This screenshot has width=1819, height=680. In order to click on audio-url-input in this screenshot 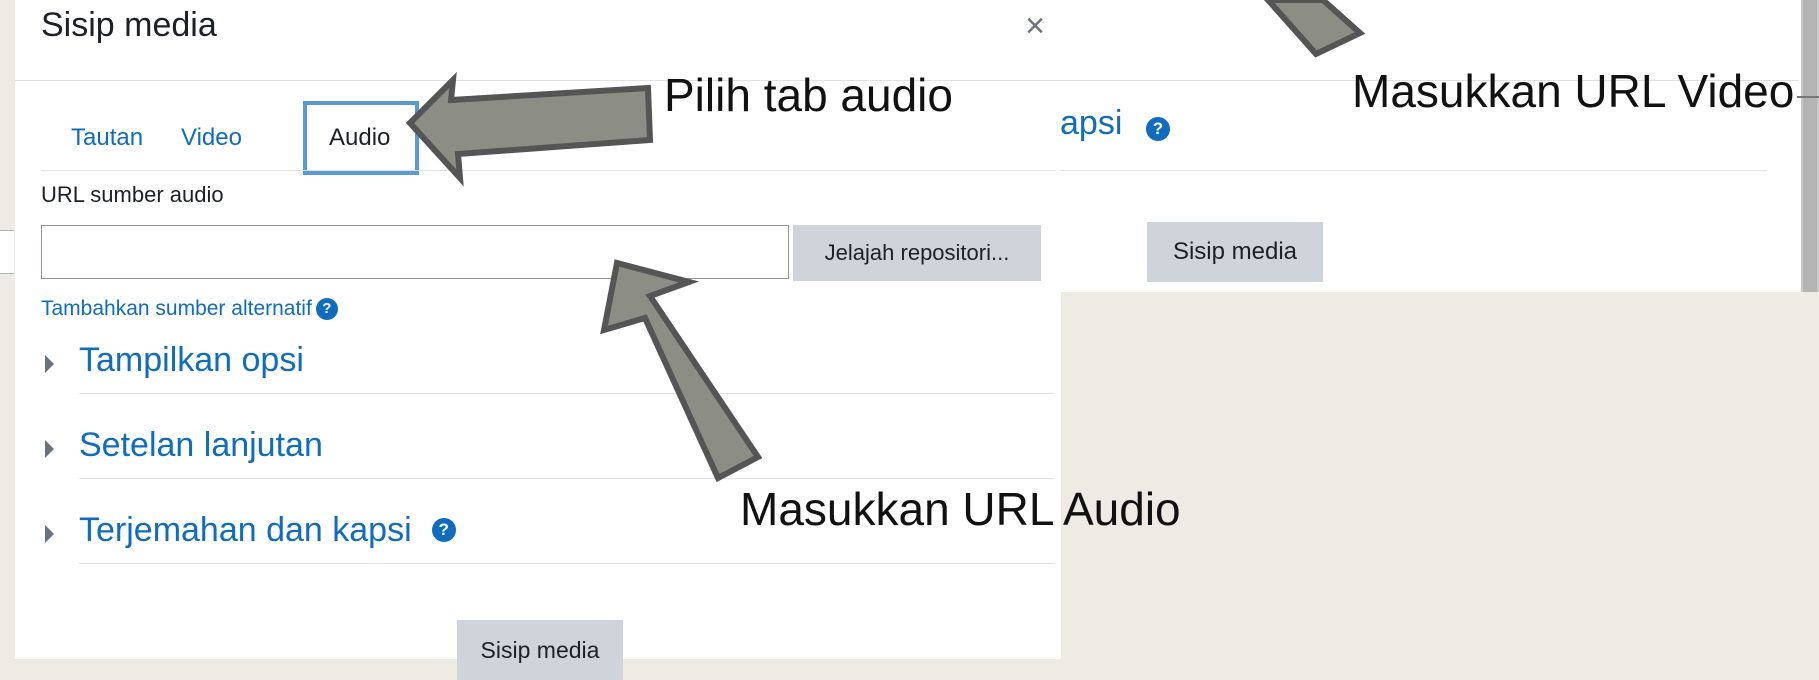, I will do `click(415, 252)`.